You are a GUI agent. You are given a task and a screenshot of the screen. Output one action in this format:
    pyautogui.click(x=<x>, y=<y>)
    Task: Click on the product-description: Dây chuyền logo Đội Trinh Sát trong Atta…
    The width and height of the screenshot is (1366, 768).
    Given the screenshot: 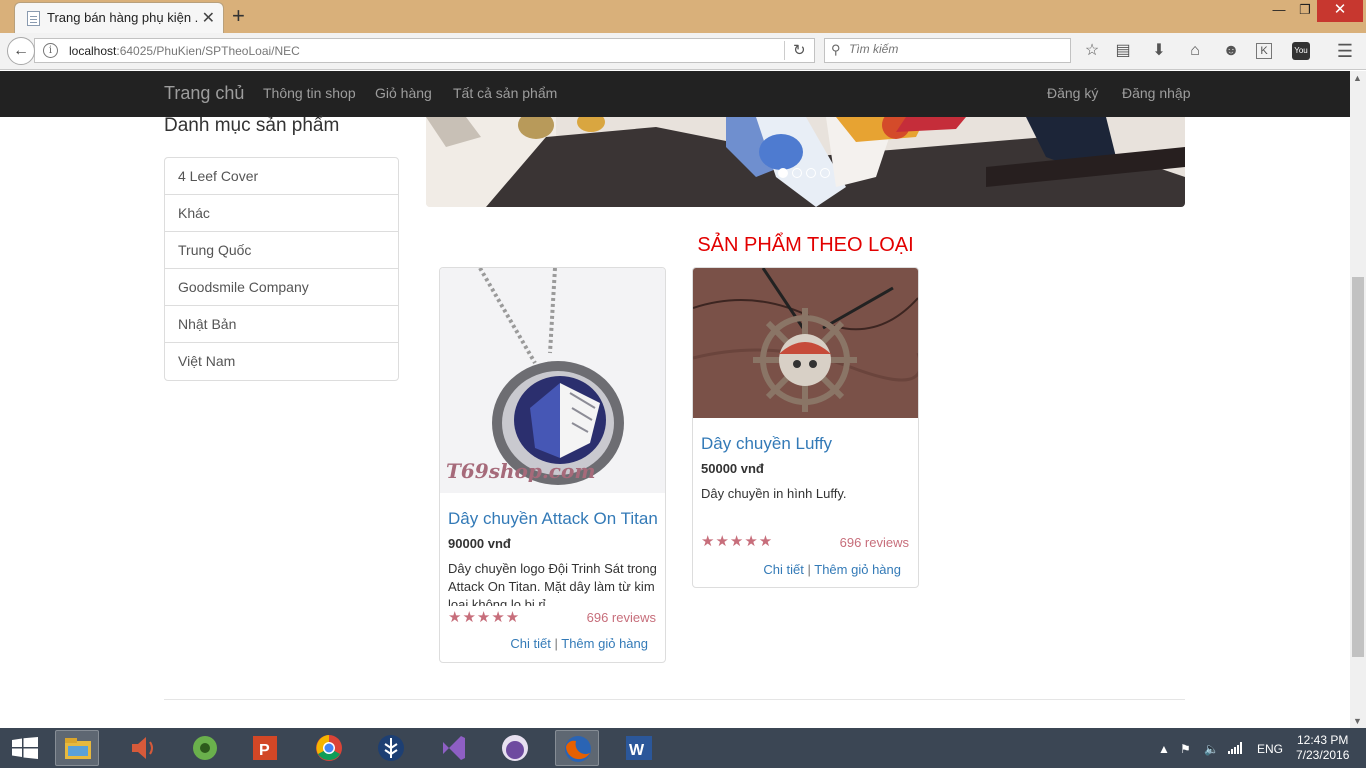 What is the action you would take?
    pyautogui.click(x=552, y=583)
    